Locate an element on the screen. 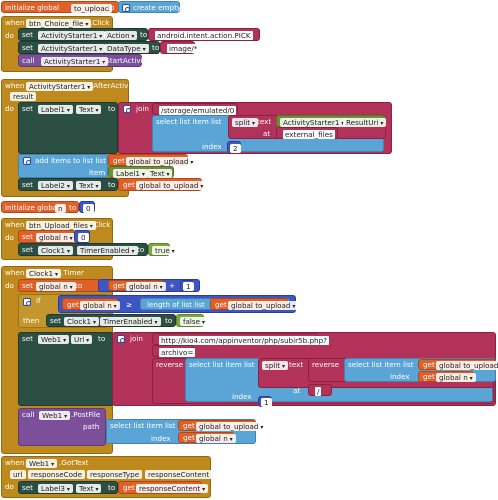 The image size is (498, 500). create-empty-list-block: create empty list is located at coordinates (156, 7).